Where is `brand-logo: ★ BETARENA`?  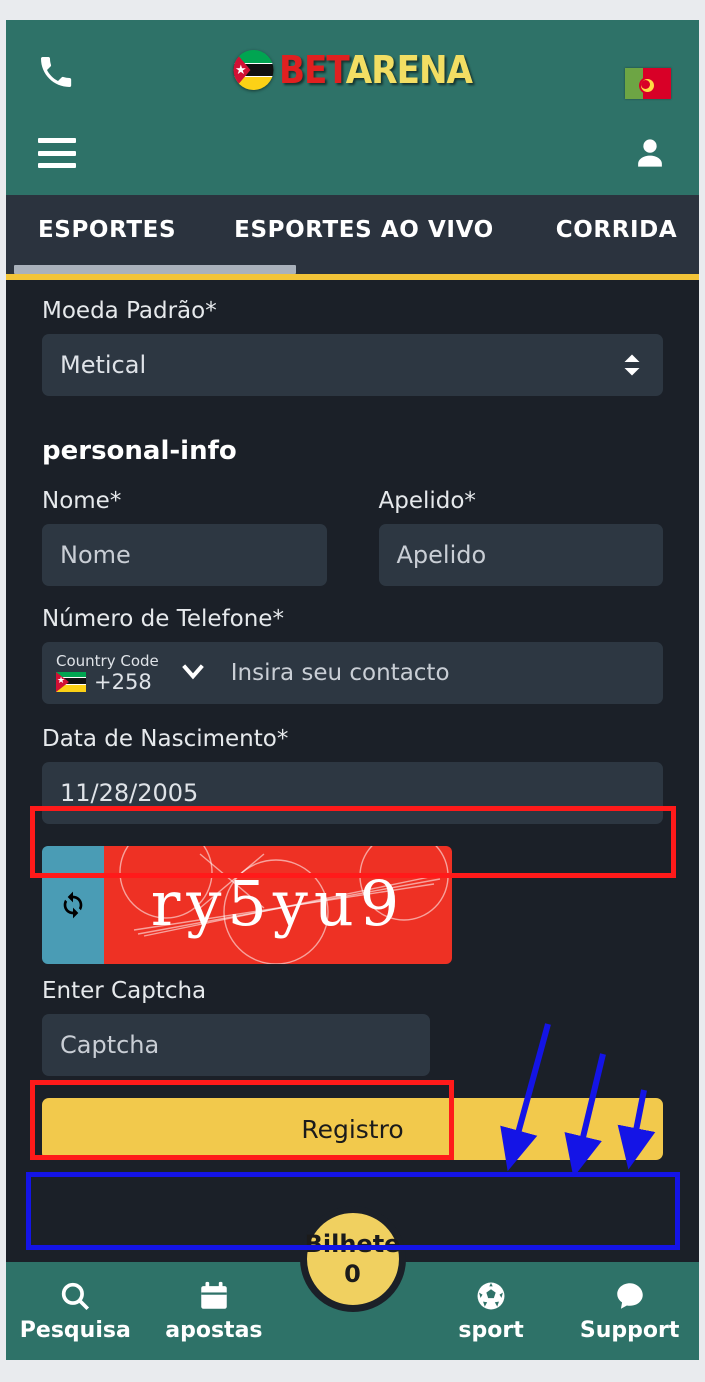 brand-logo: ★ BETARENA is located at coordinates (352, 70).